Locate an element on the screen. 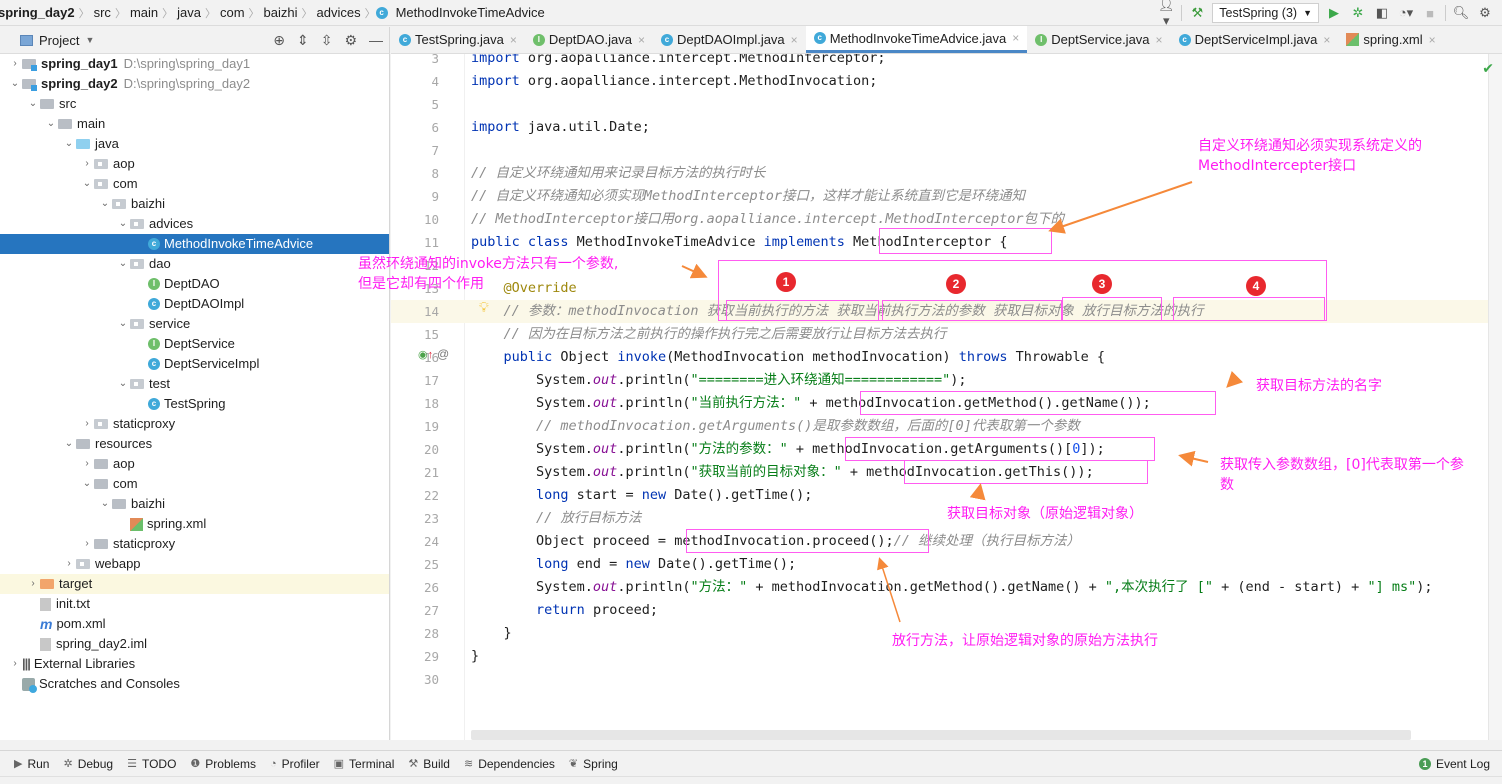  tree-item: › spring_day1 D:\spring\spring_day1 is located at coordinates (194, 64).